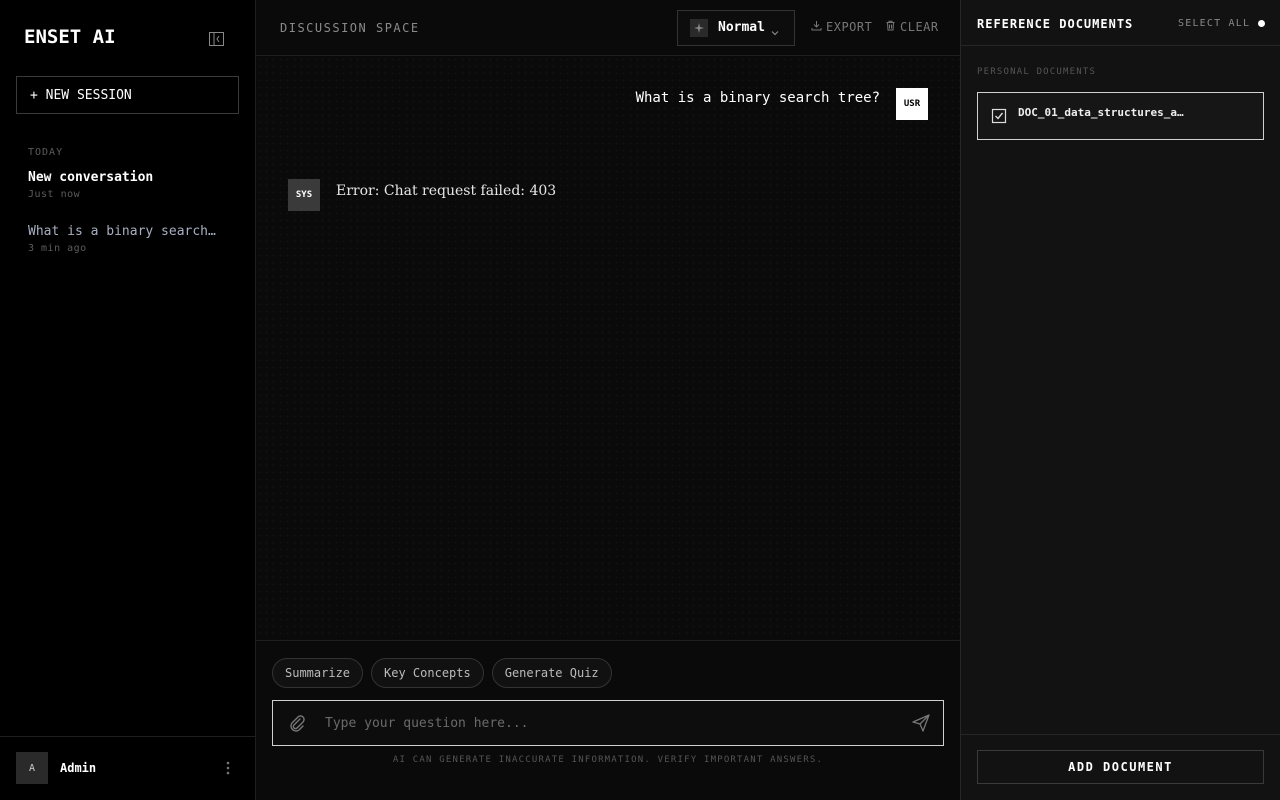 The width and height of the screenshot is (1280, 800). Describe the element at coordinates (78, 768) in the screenshot. I see `user-name: Admin` at that location.